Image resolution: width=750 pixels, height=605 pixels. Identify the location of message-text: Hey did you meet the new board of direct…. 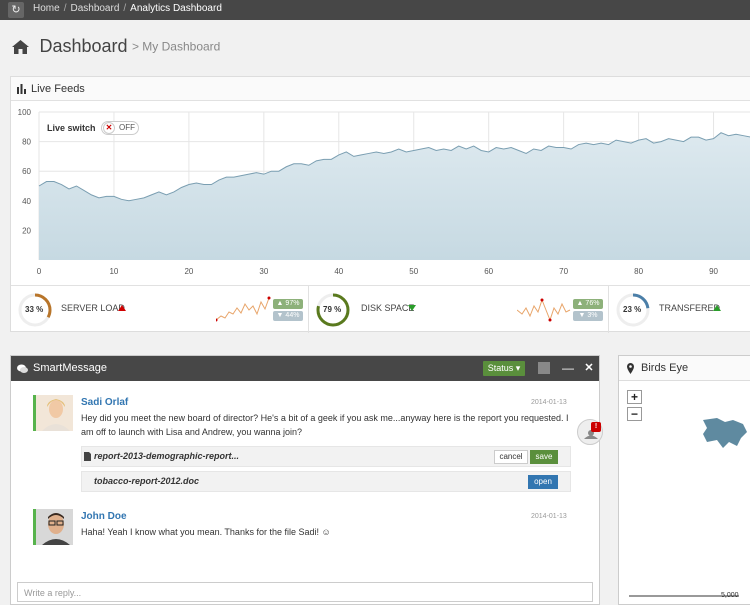
(325, 425).